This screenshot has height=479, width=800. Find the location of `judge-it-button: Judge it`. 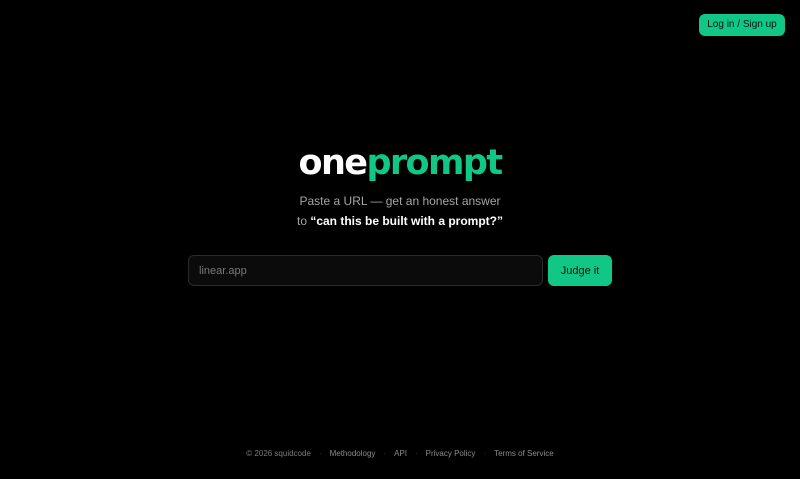

judge-it-button: Judge it is located at coordinates (580, 270).